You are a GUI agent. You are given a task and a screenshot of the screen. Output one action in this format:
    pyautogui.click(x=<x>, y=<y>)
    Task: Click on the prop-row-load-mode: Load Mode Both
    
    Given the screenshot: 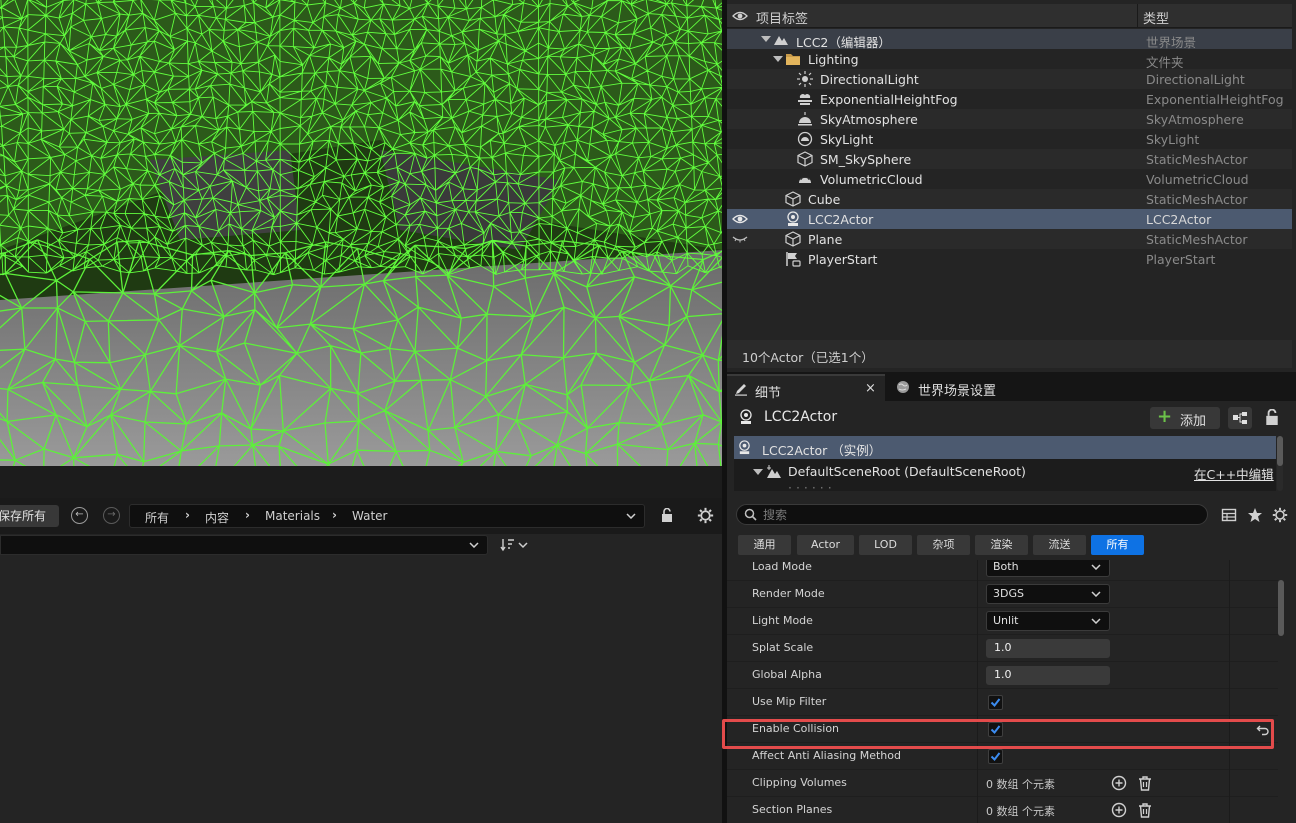 What is the action you would take?
    pyautogui.click(x=1002, y=570)
    